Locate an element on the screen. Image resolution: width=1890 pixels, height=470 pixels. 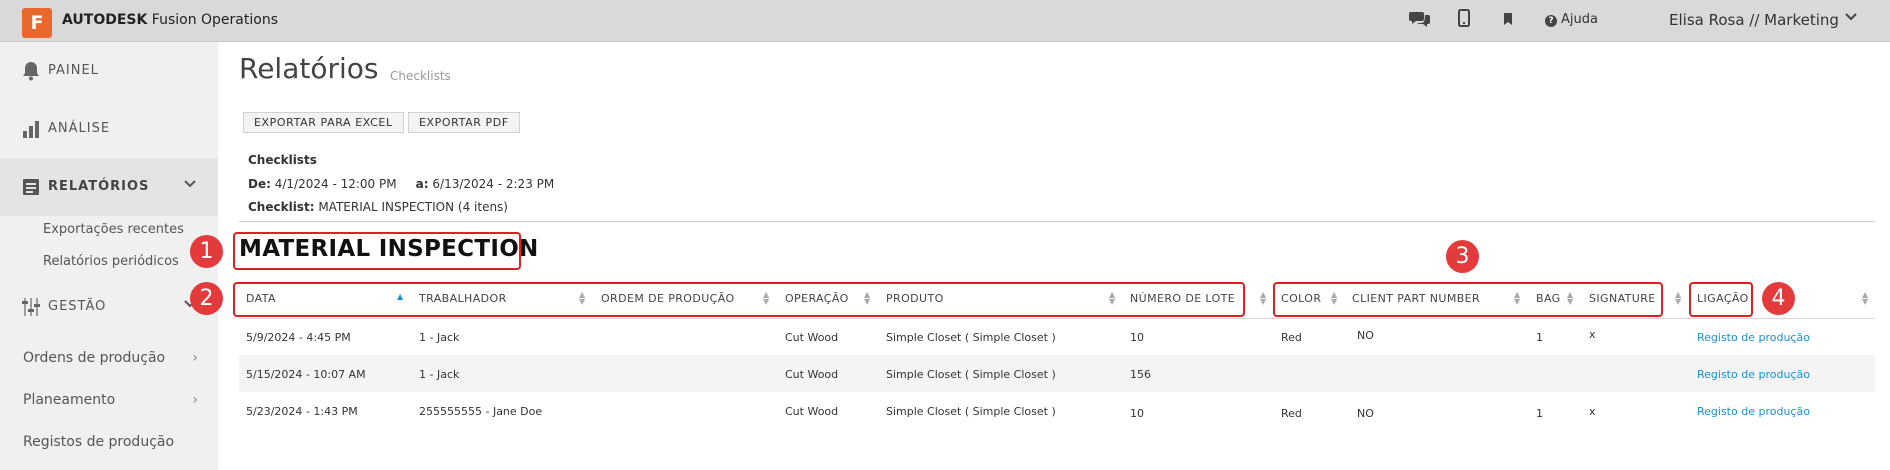
sidebar-item-label: ANÁLISE is located at coordinates (79, 128).